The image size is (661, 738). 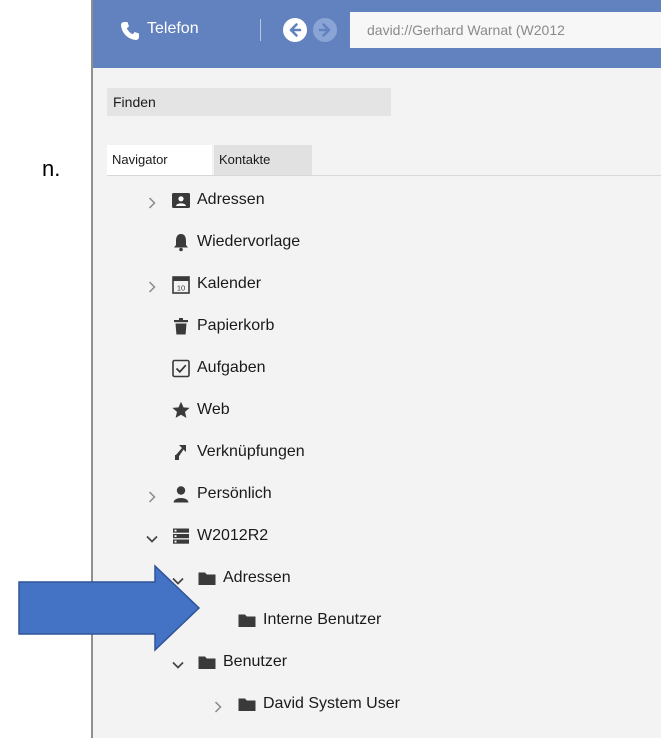 What do you see at coordinates (233, 535) in the screenshot?
I see `tree-item-label: W2012R2` at bounding box center [233, 535].